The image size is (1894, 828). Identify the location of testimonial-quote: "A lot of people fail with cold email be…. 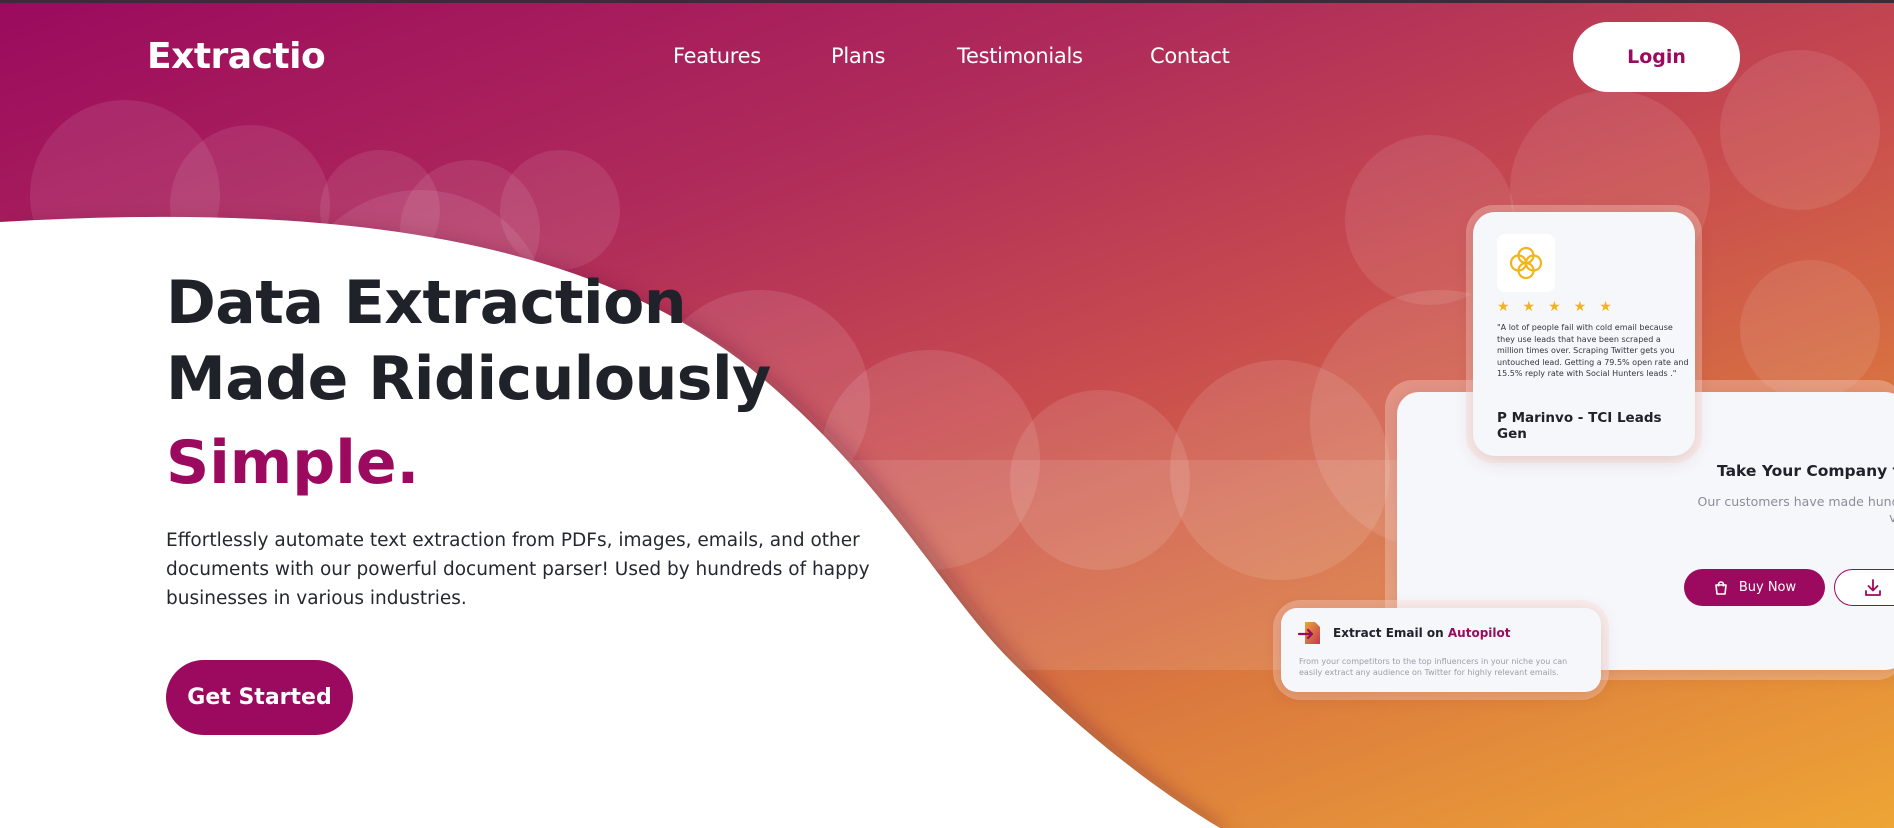
(1593, 350).